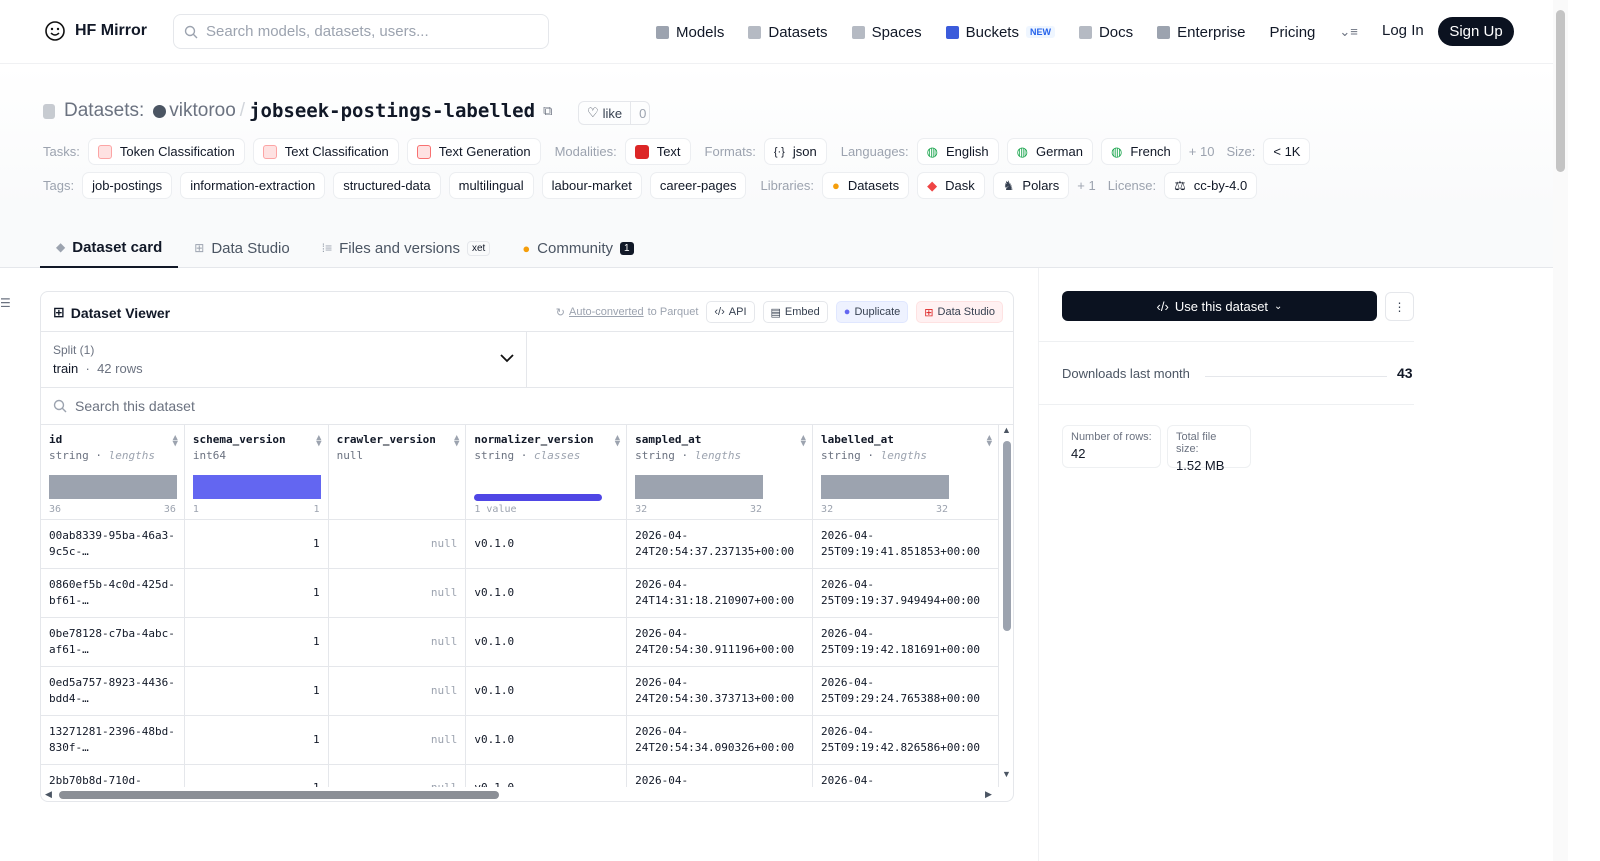 The height and width of the screenshot is (861, 1600). What do you see at coordinates (720, 593) in the screenshot?
I see `cell-sampled-at: 2026-04-24T14:31:18.210907+00:00` at bounding box center [720, 593].